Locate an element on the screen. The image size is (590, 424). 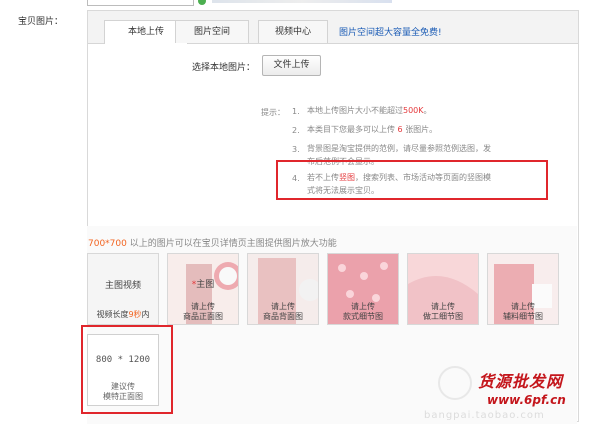
top-strip is located at coordinates (295, 3).